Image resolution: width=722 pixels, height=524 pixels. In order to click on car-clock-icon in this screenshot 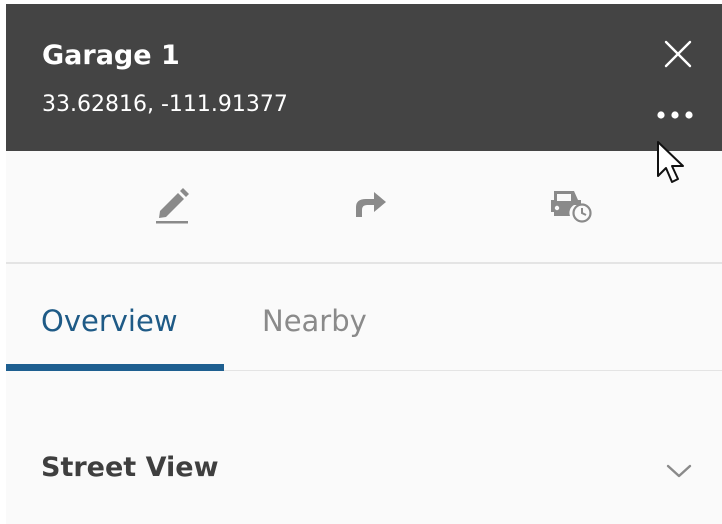, I will do `click(571, 207)`.